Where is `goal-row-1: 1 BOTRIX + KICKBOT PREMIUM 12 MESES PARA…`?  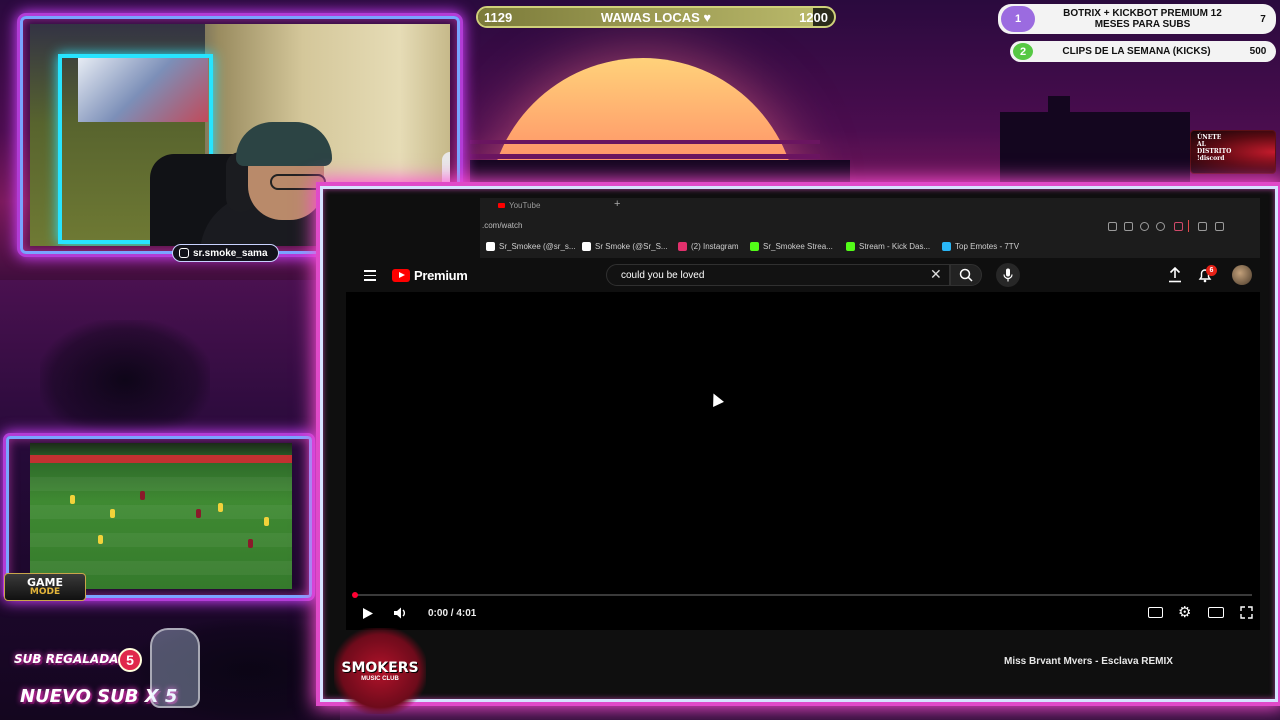
goal-row-1: 1 BOTRIX + KICKBOT PREMIUM 12 MESES PARA… is located at coordinates (1137, 19).